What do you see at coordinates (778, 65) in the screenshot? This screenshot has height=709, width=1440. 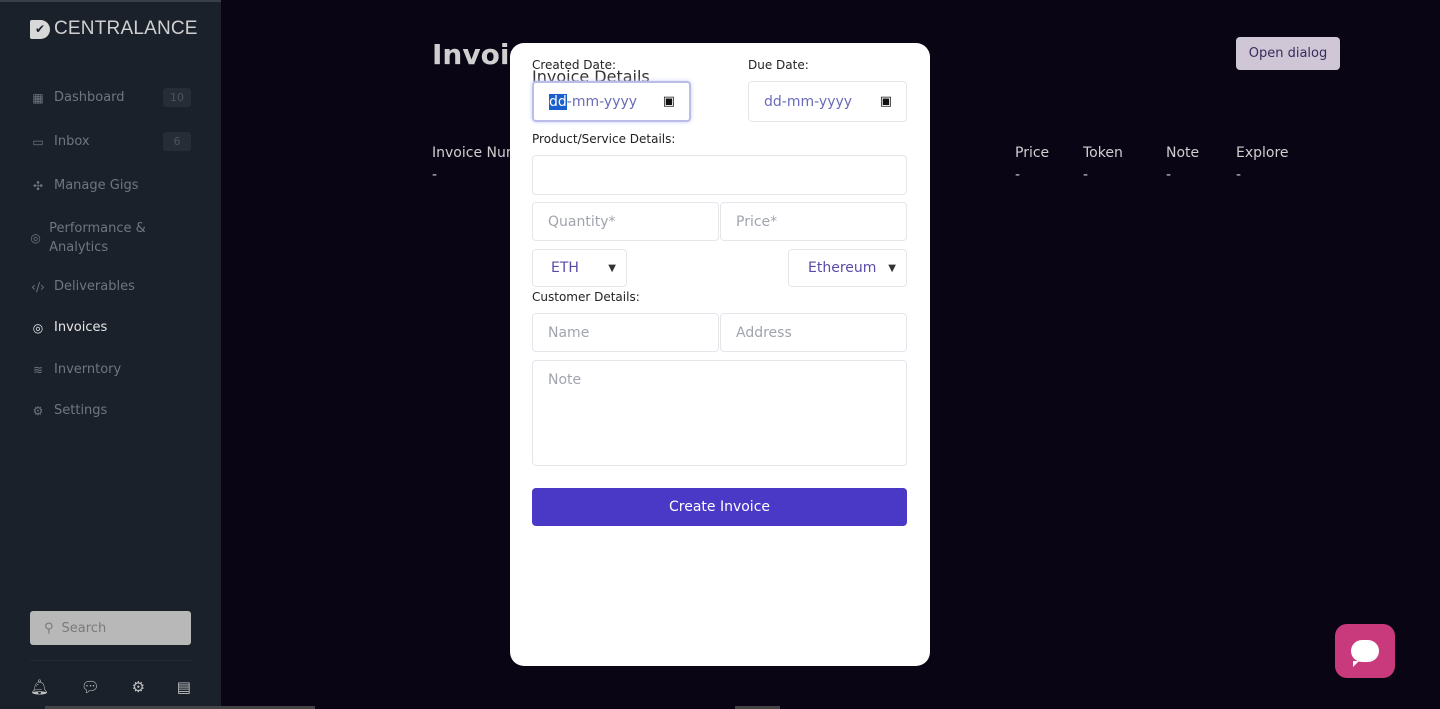 I see `due-date-label: Due Date:` at bounding box center [778, 65].